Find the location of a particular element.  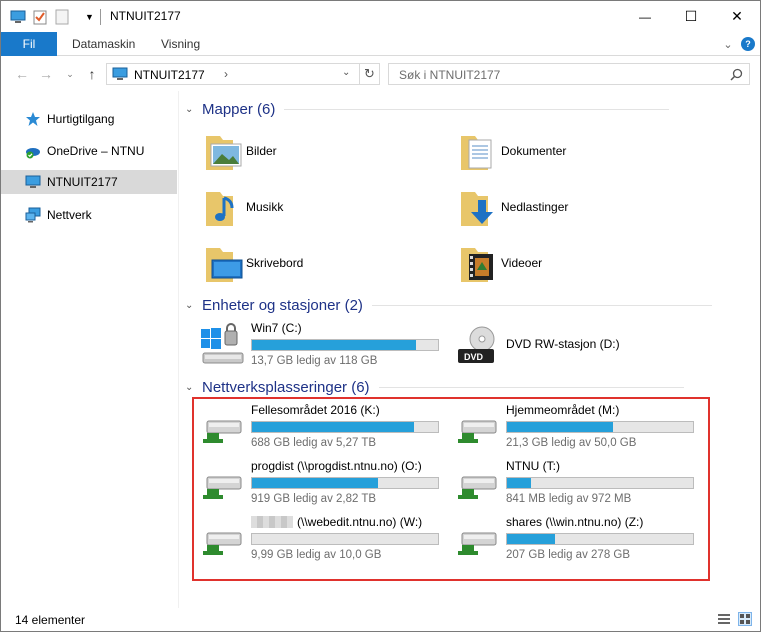

folder-label: Videoer is located at coordinates (522, 263).